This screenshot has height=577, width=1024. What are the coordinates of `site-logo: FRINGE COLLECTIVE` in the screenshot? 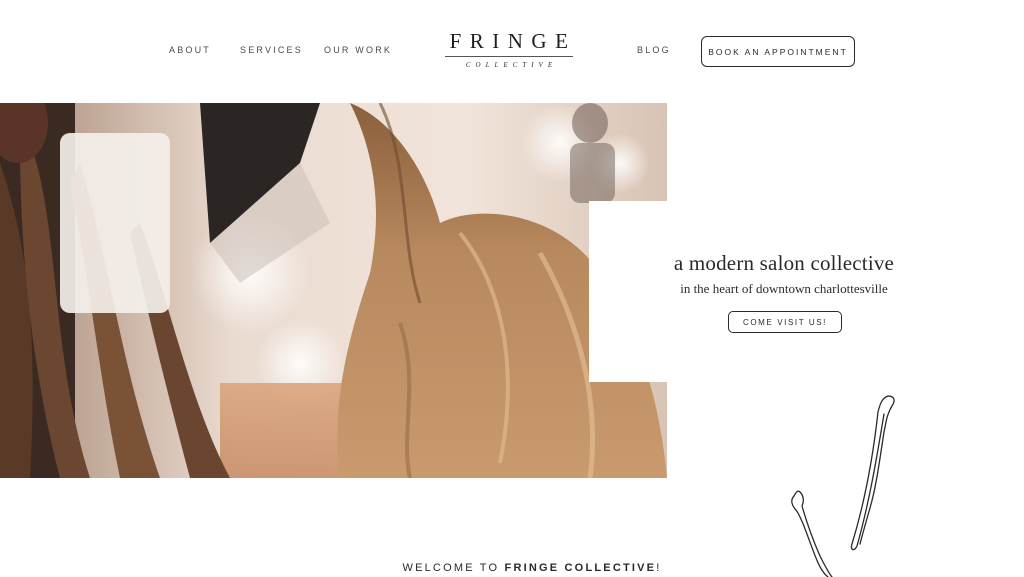 It's located at (509, 49).